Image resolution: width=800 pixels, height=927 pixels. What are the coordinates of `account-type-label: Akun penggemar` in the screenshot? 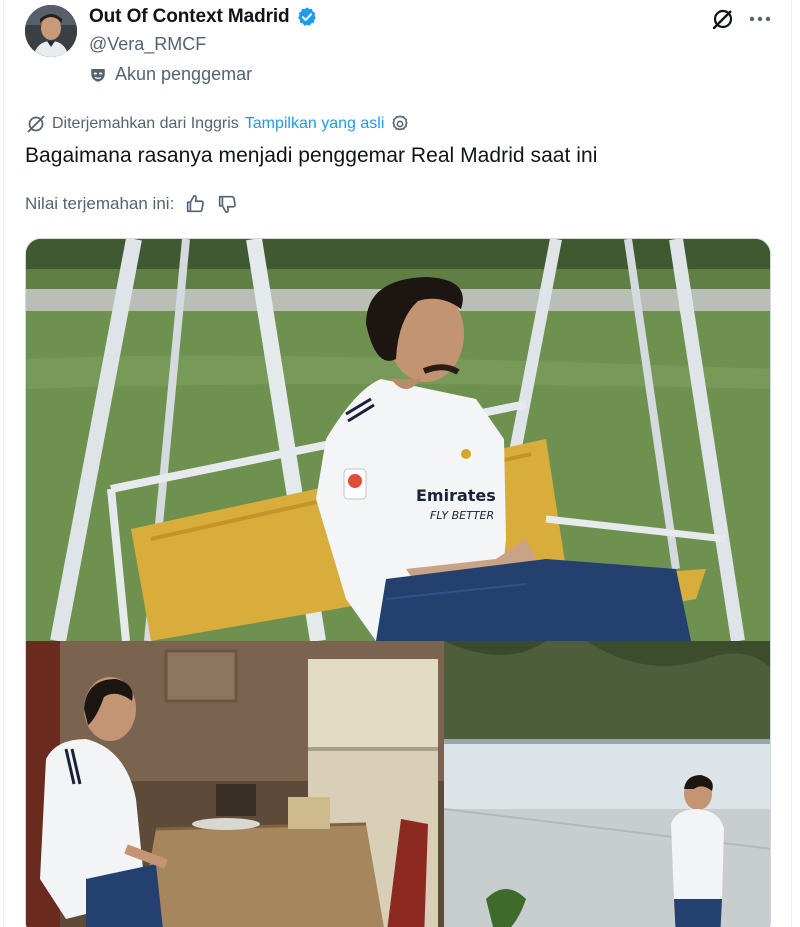 It's located at (184, 74).